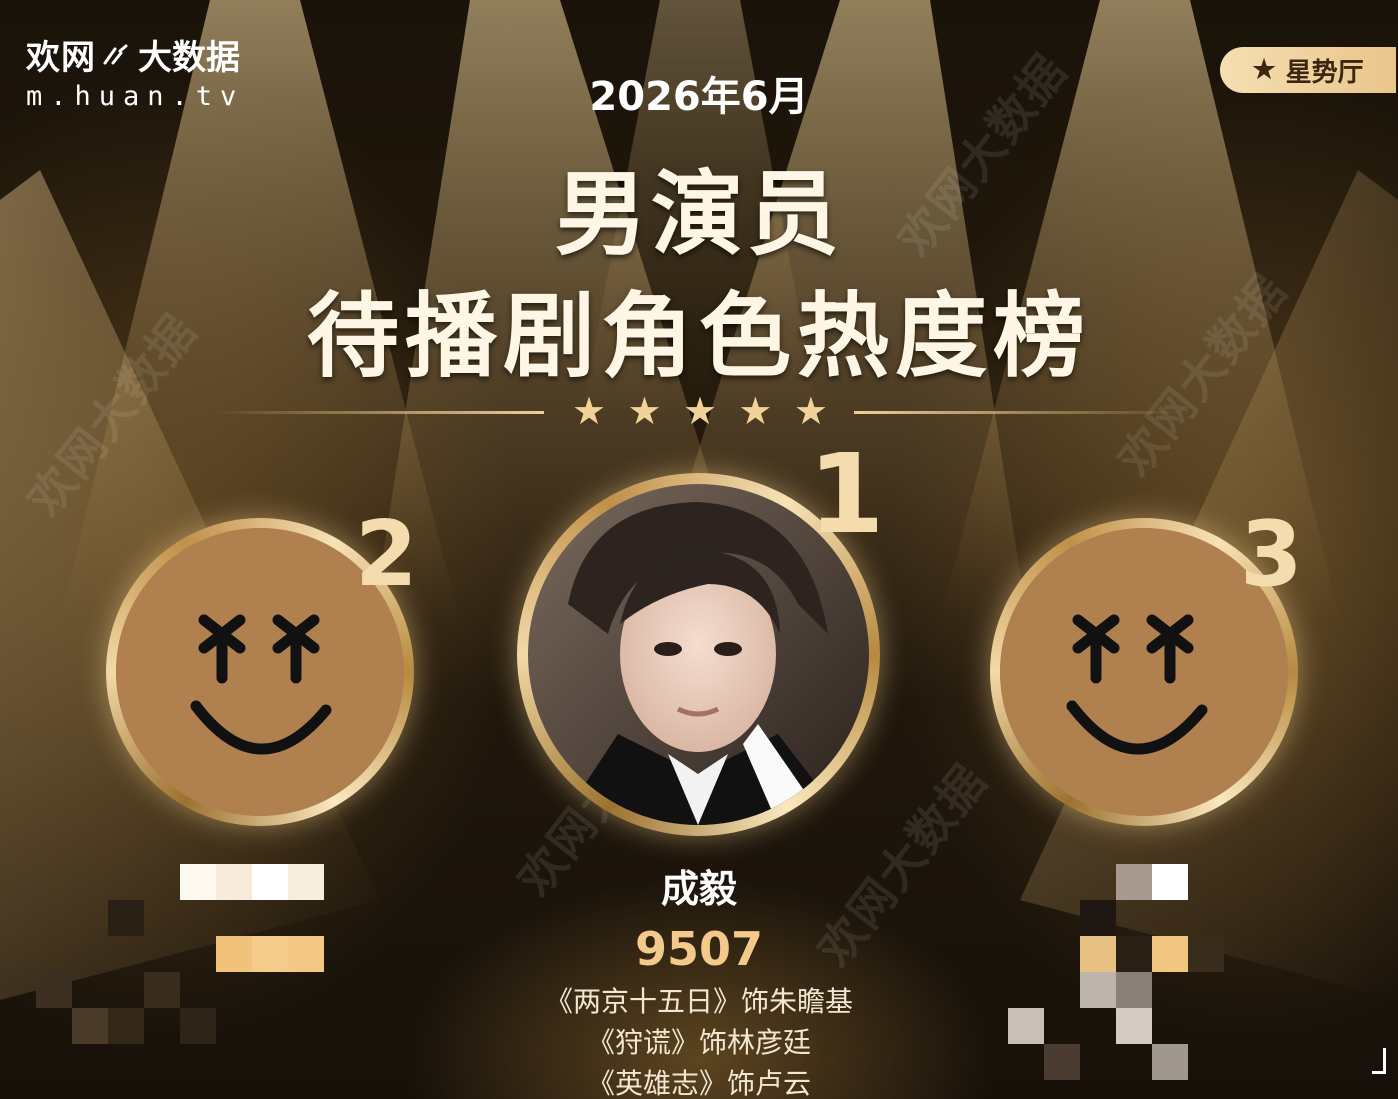 This screenshot has height=1099, width=1398. What do you see at coordinates (846, 494) in the screenshot?
I see `rank-number-1: 1` at bounding box center [846, 494].